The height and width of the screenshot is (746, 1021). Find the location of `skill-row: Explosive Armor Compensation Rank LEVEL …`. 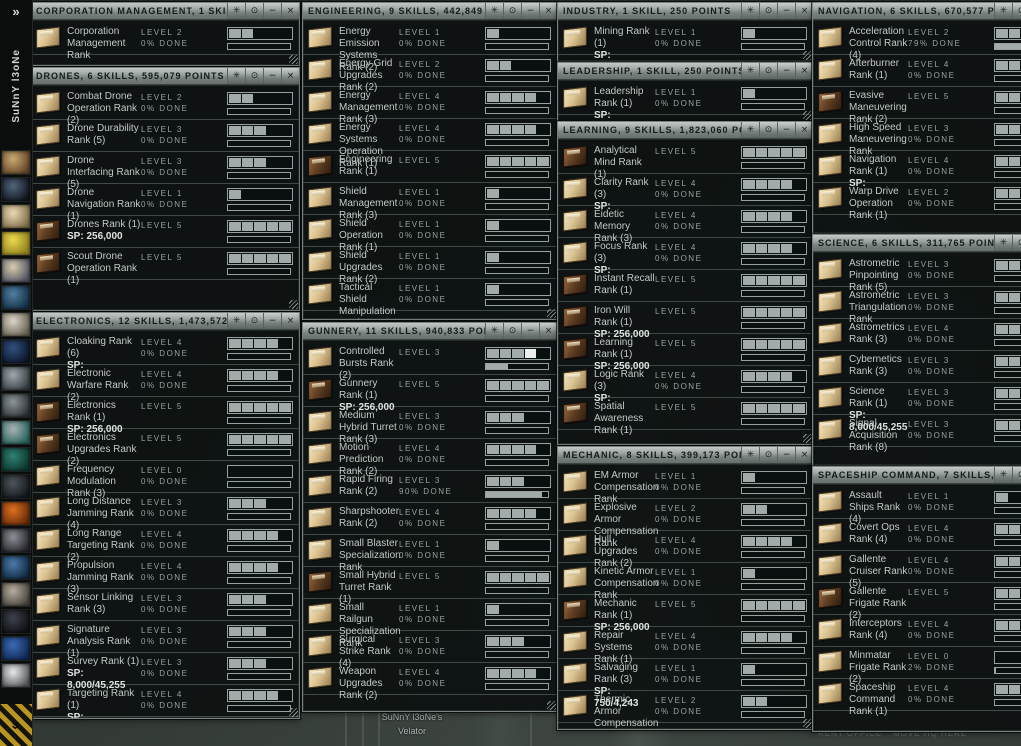

skill-row: Explosive Armor Compensation Rank LEVEL … is located at coordinates (685, 524).